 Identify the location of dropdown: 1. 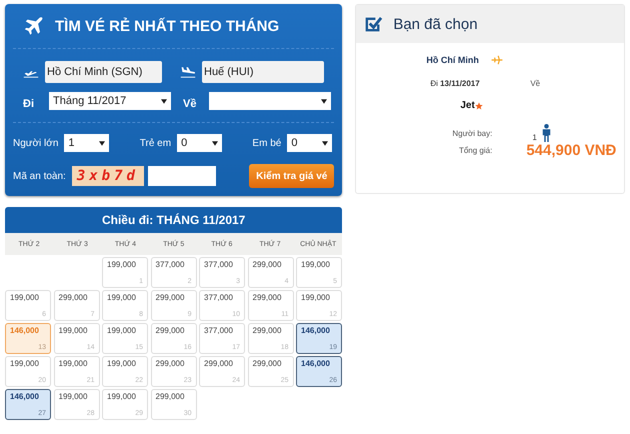
(87, 143).